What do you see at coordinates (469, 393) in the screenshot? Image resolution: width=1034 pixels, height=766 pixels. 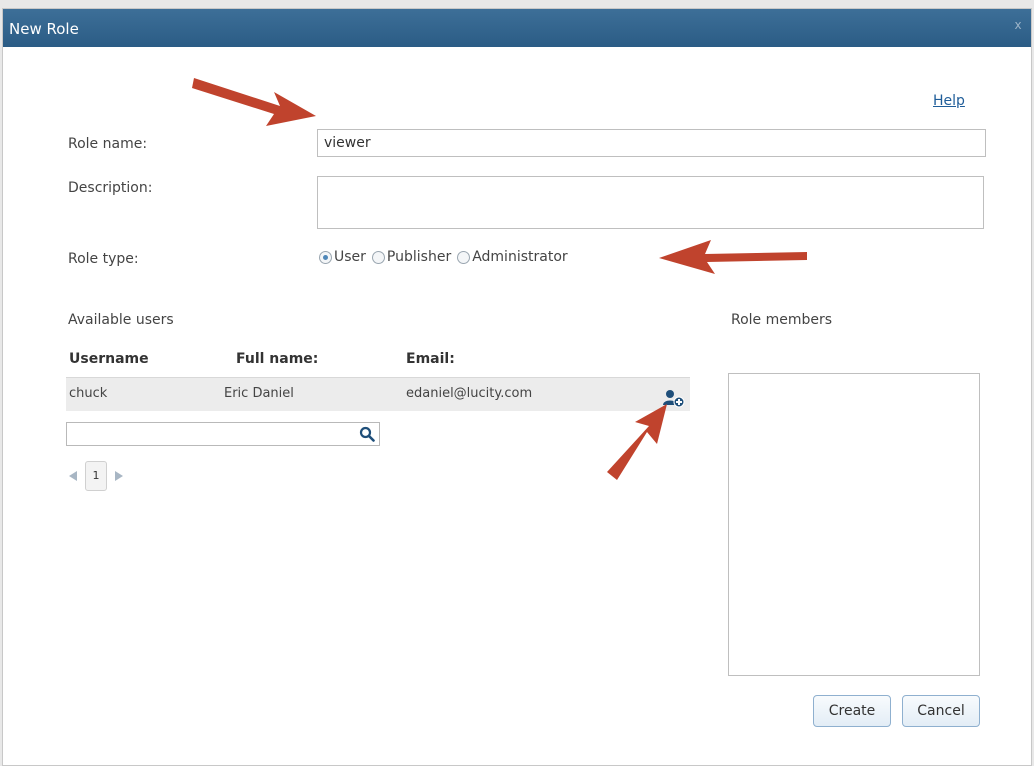 I see `cell-email: edaniel@lucity.com` at bounding box center [469, 393].